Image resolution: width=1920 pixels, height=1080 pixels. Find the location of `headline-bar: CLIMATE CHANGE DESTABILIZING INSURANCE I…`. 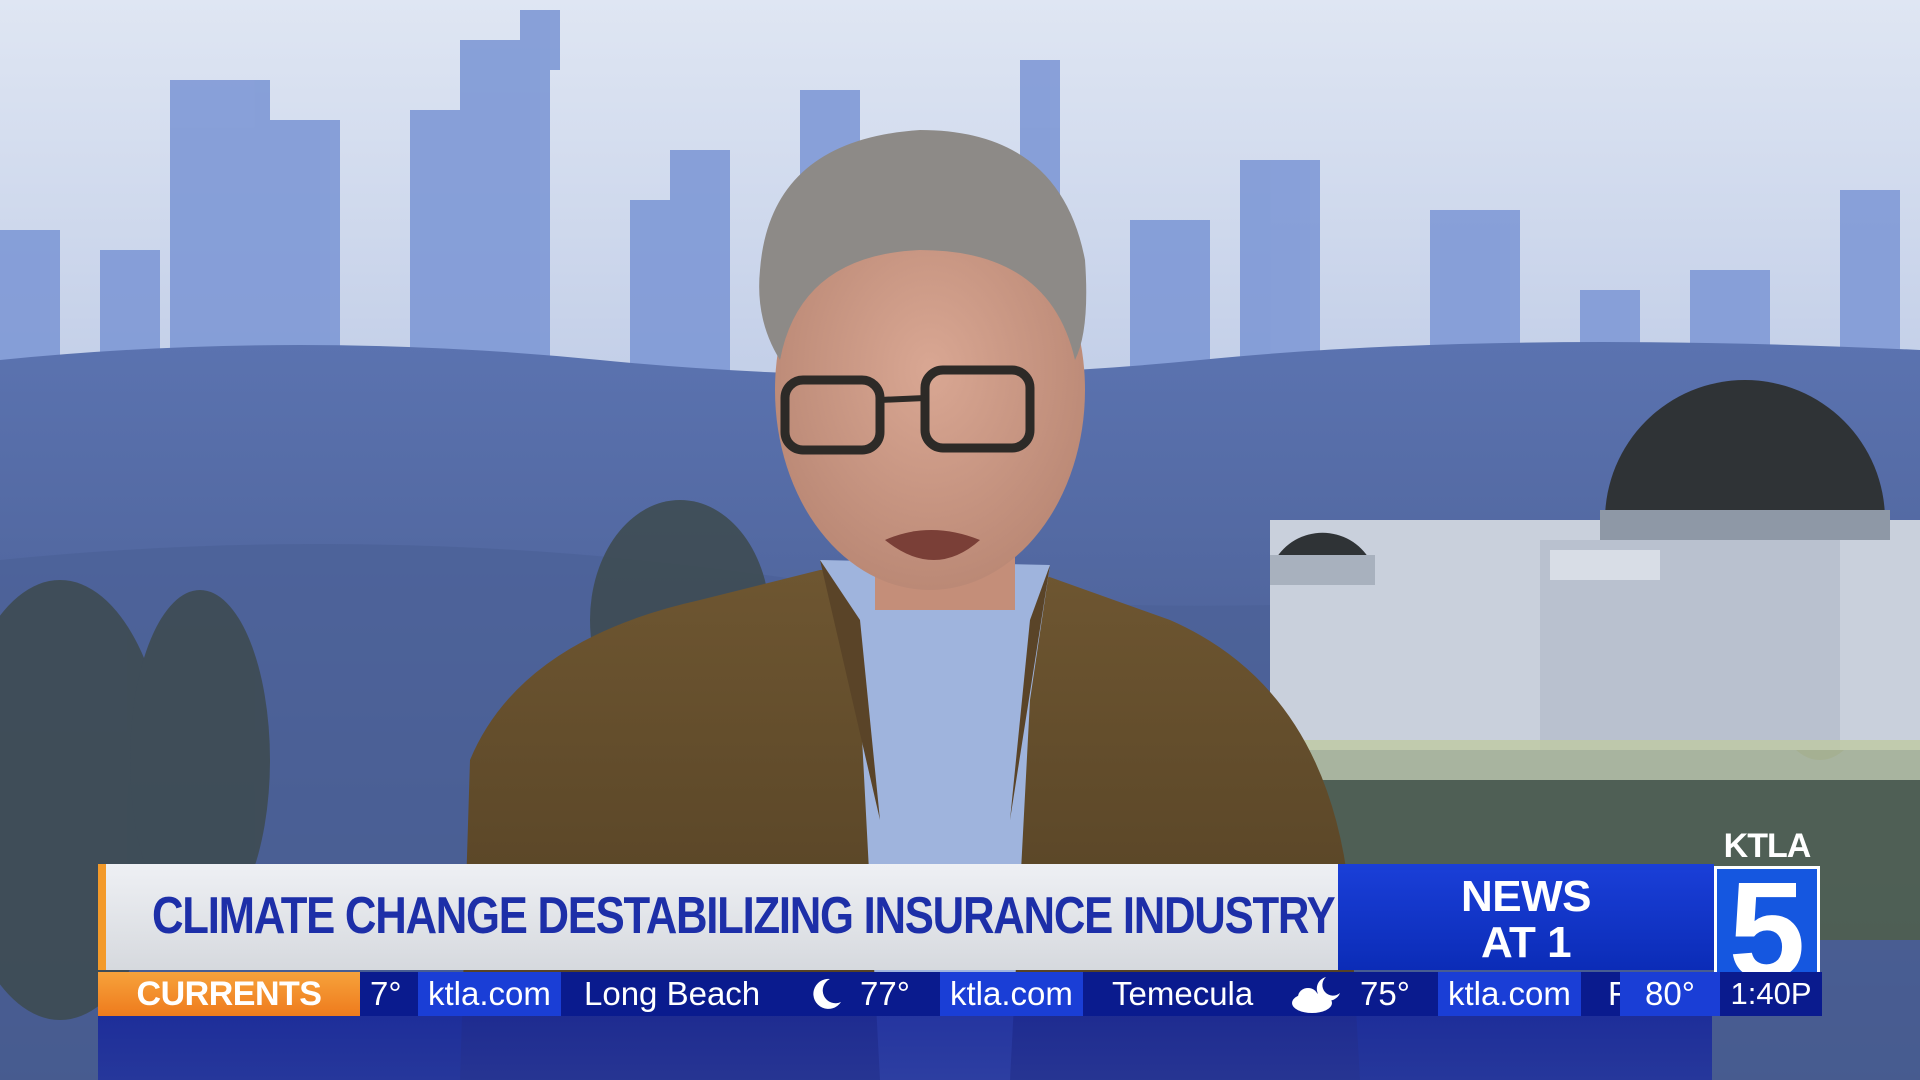

headline-bar: CLIMATE CHANGE DESTABILIZING INSURANCE I… is located at coordinates (718, 917).